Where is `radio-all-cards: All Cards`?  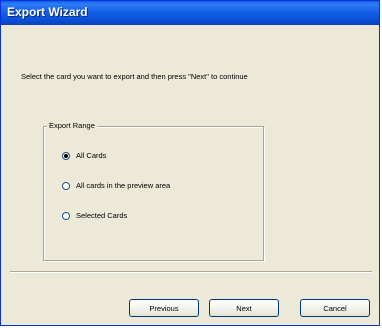 radio-all-cards: All Cards is located at coordinates (84, 155).